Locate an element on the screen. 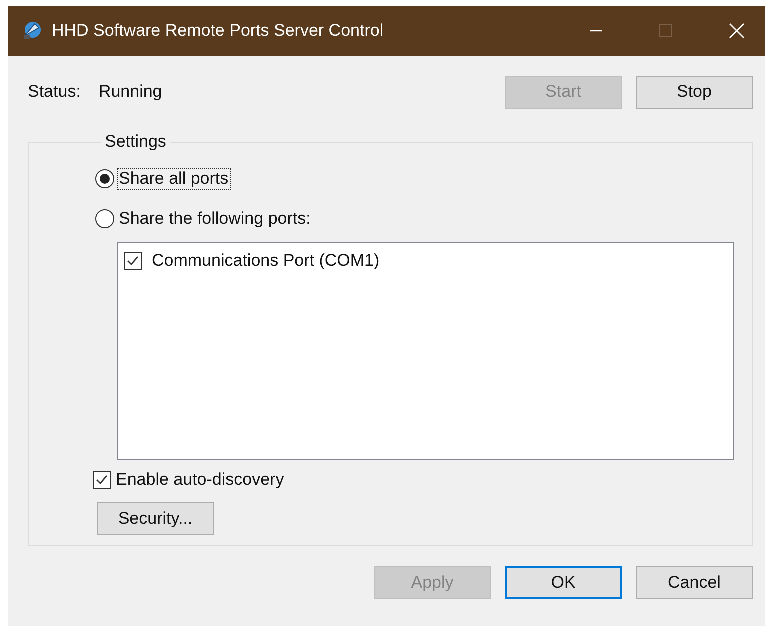 This screenshot has height=626, width=765. option-label: Share all ports is located at coordinates (174, 179).